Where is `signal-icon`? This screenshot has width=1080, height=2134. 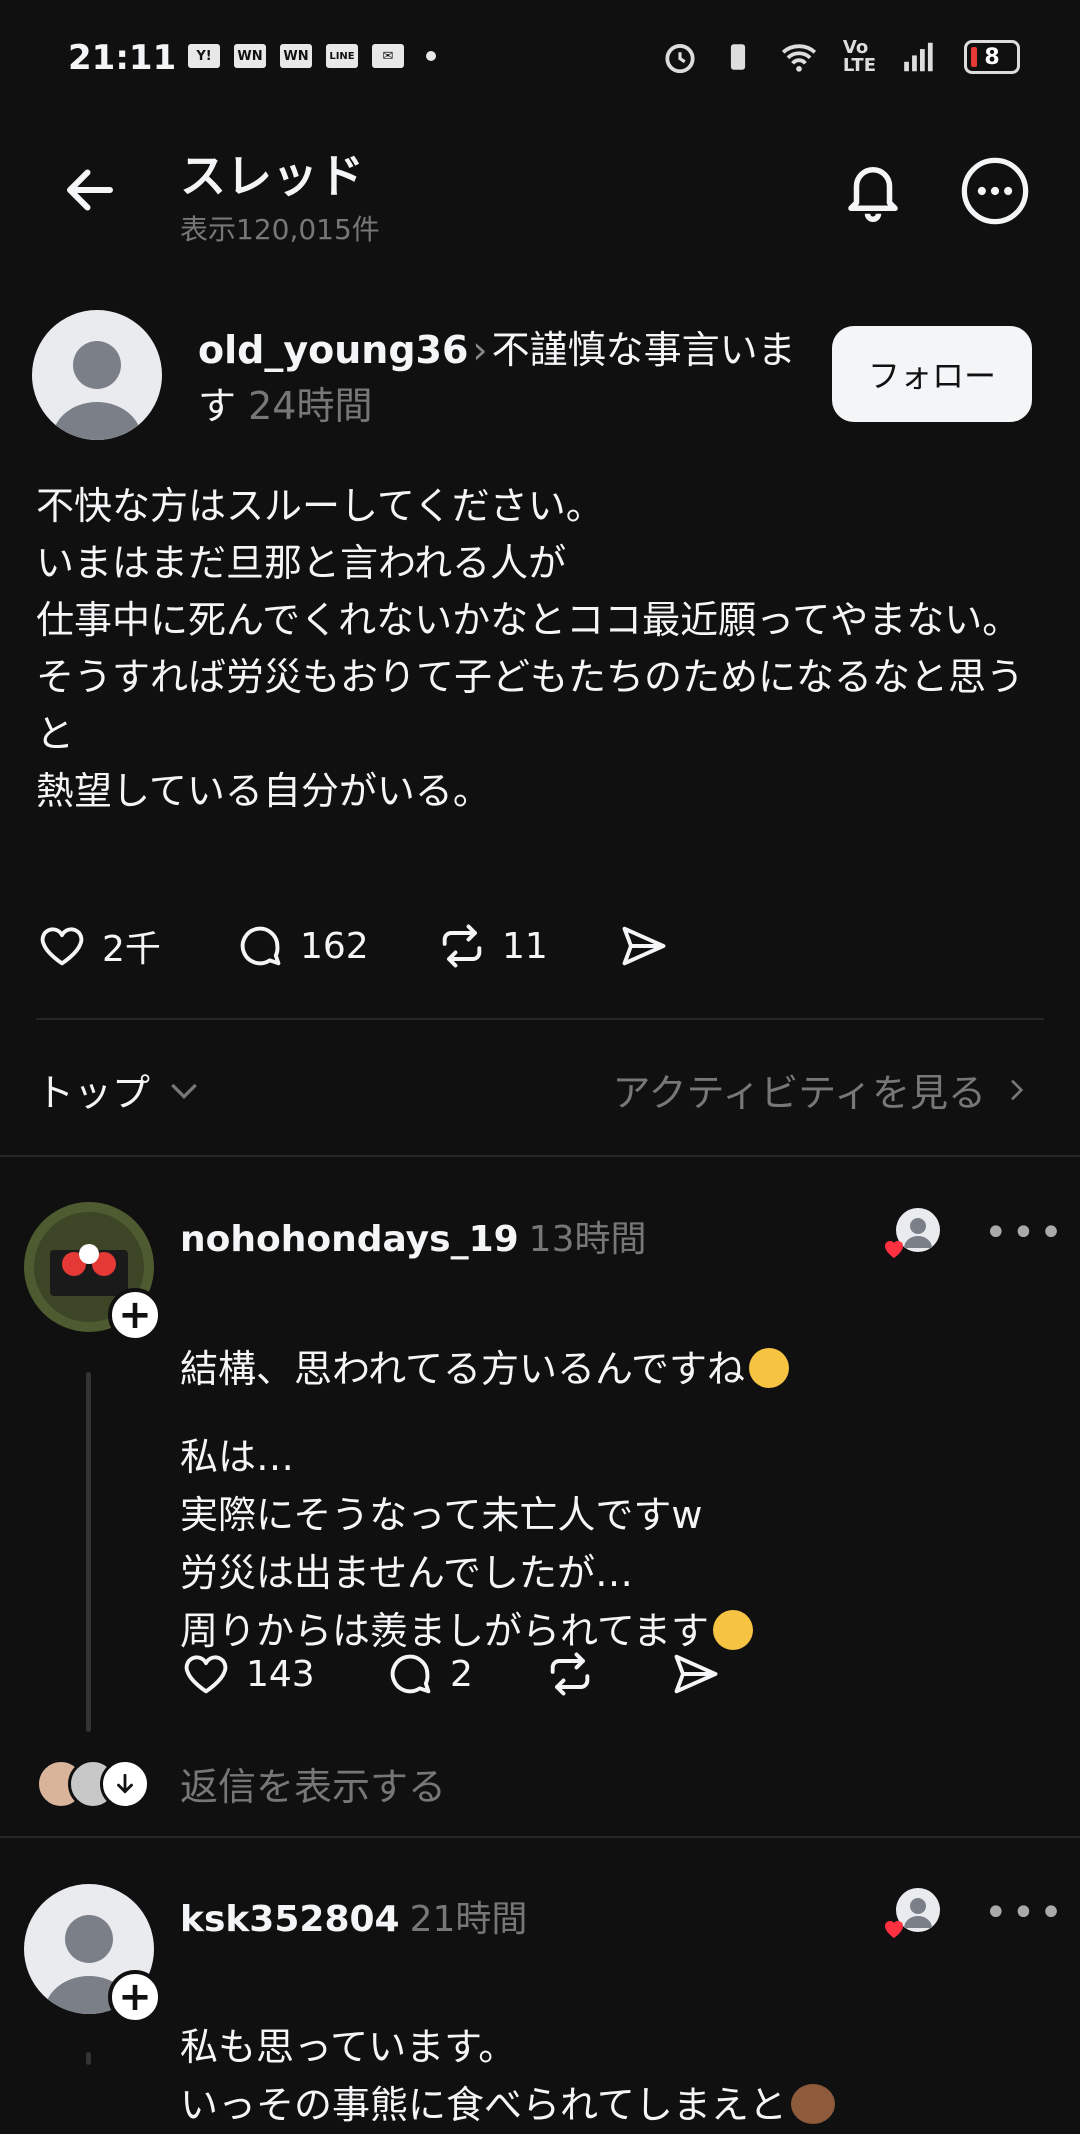
signal-icon is located at coordinates (918, 57).